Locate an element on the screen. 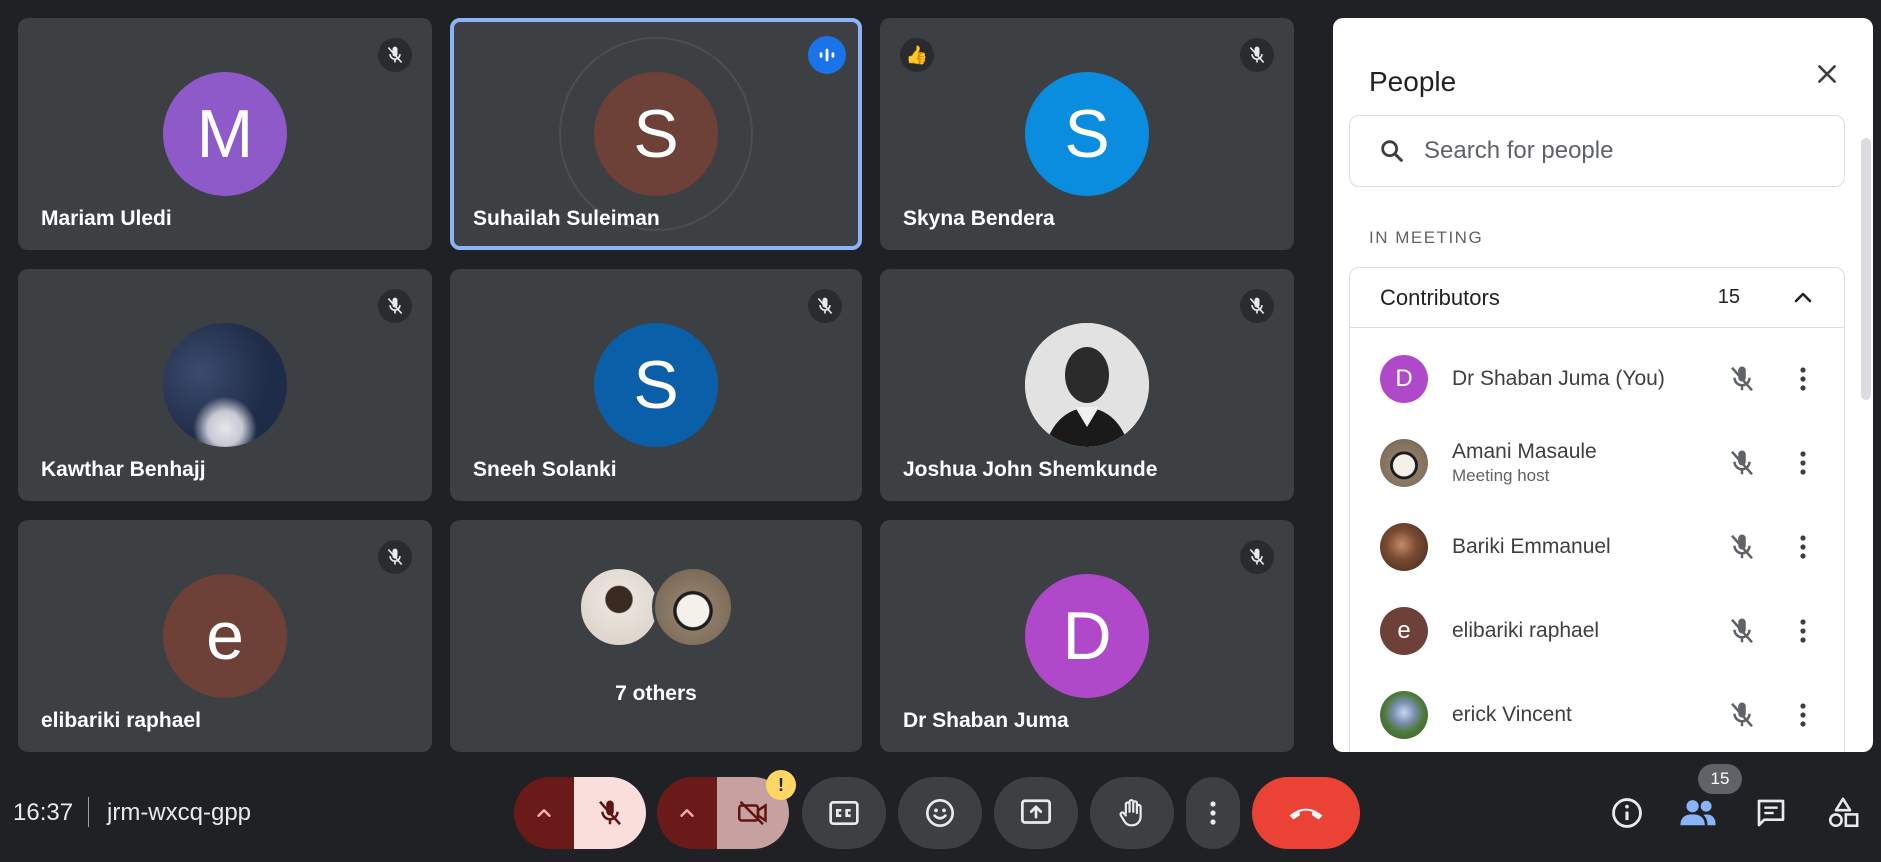 Image resolution: width=1881 pixels, height=862 pixels. participant-tile-shaban: D Dr Shaban Juma is located at coordinates (1087, 636).